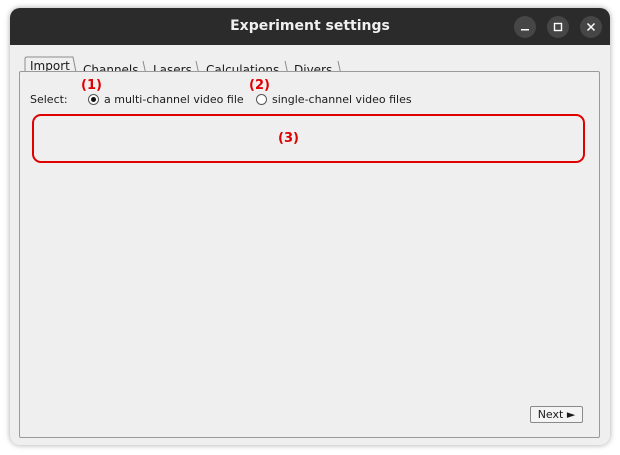 The image size is (620, 455). I want to click on annotation-3: (3), so click(288, 138).